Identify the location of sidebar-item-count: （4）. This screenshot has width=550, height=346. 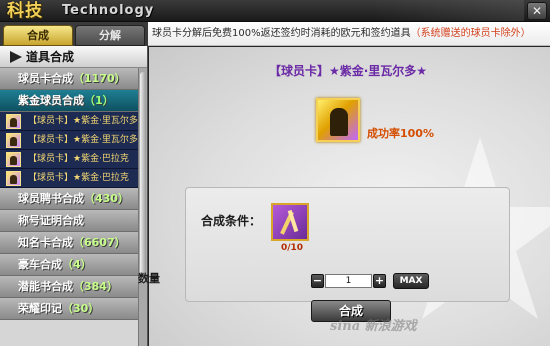
(77, 264).